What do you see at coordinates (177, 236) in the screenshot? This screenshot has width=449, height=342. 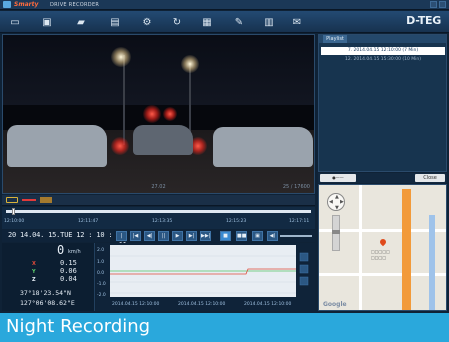 I see `play-button: ▶` at bounding box center [177, 236].